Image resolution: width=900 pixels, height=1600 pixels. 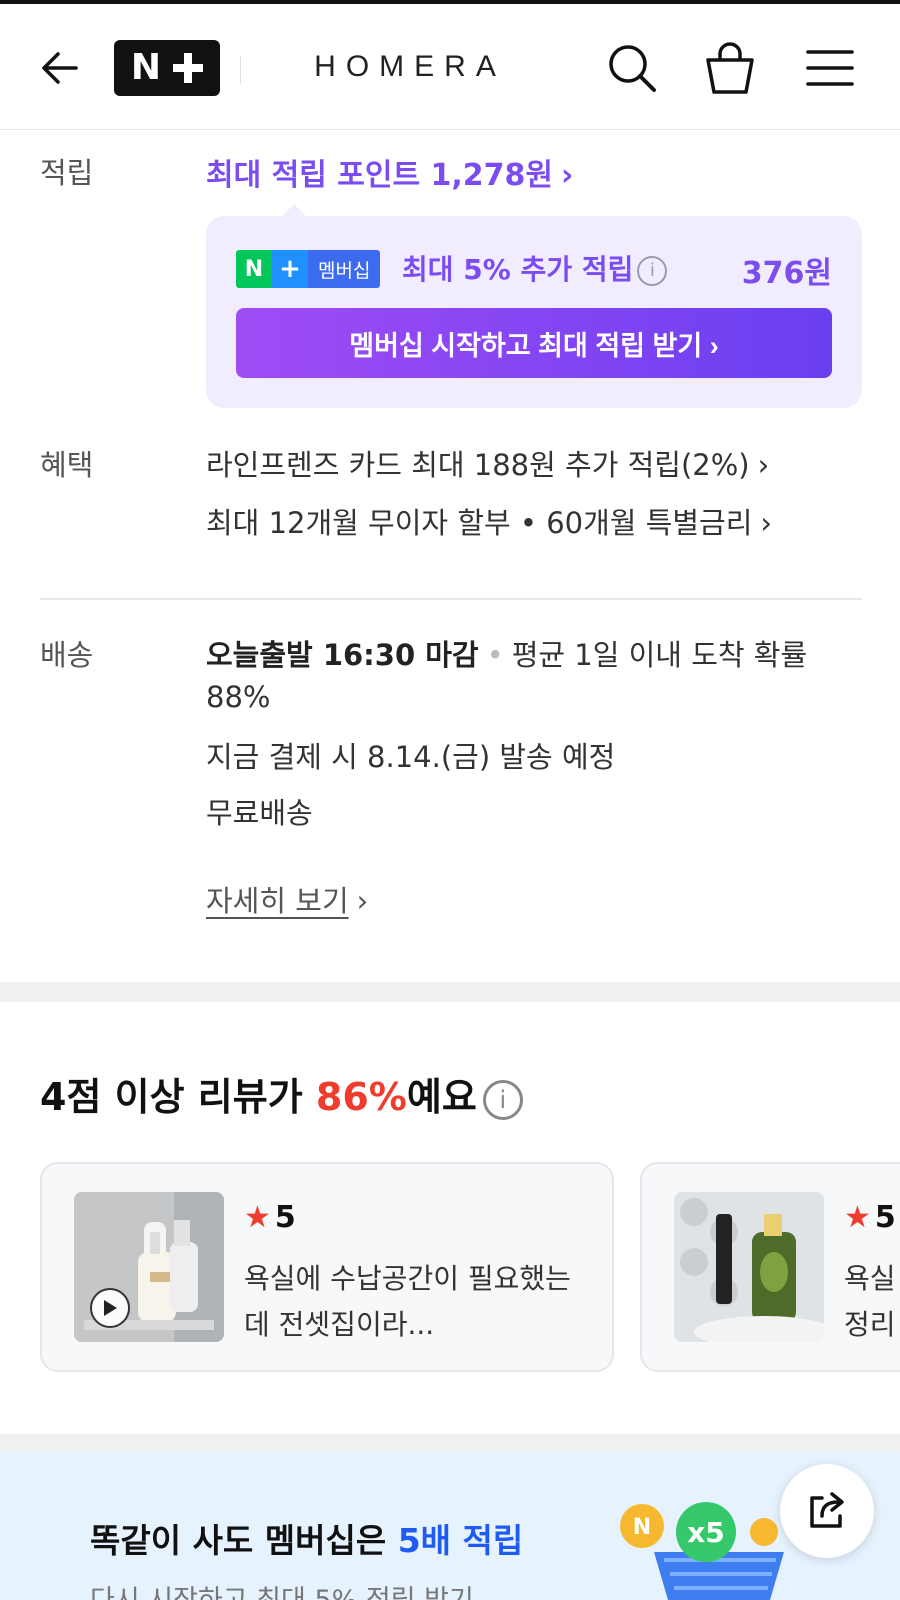 What do you see at coordinates (830, 68) in the screenshot?
I see `hamburger-menu-icon` at bounding box center [830, 68].